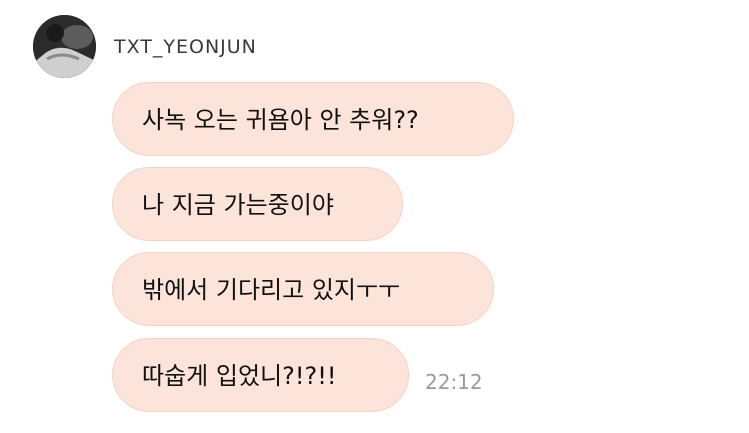 The height and width of the screenshot is (433, 749). What do you see at coordinates (313, 119) in the screenshot?
I see `message-bubble: 사녹 오는 귀욤아 안 추워??` at bounding box center [313, 119].